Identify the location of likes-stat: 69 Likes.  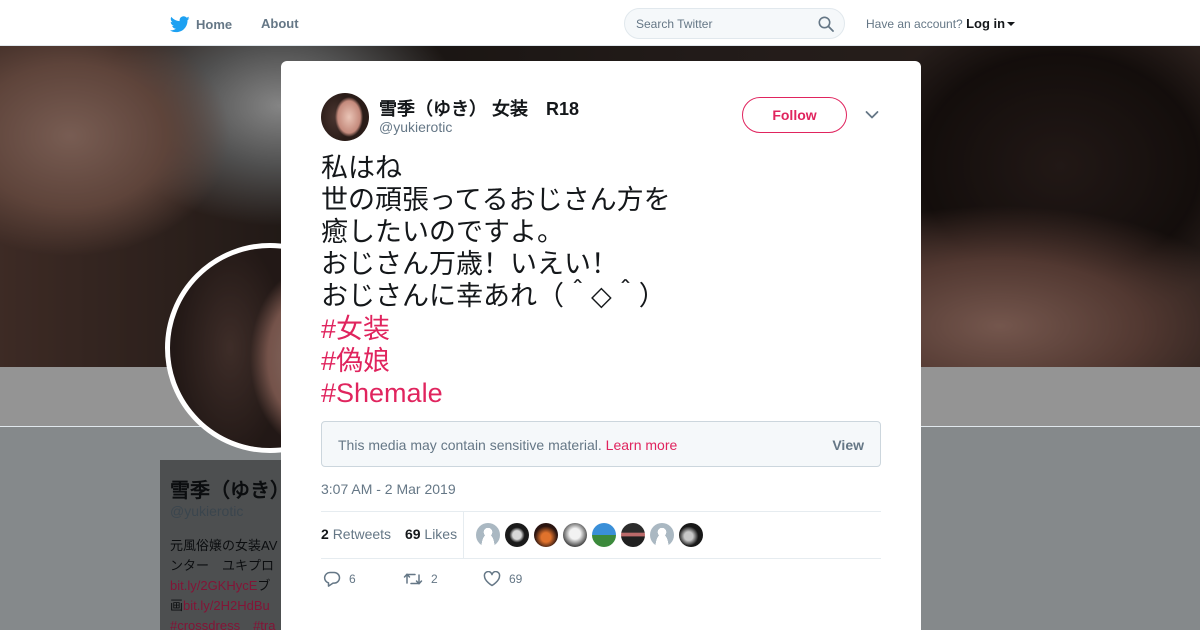
(431, 534).